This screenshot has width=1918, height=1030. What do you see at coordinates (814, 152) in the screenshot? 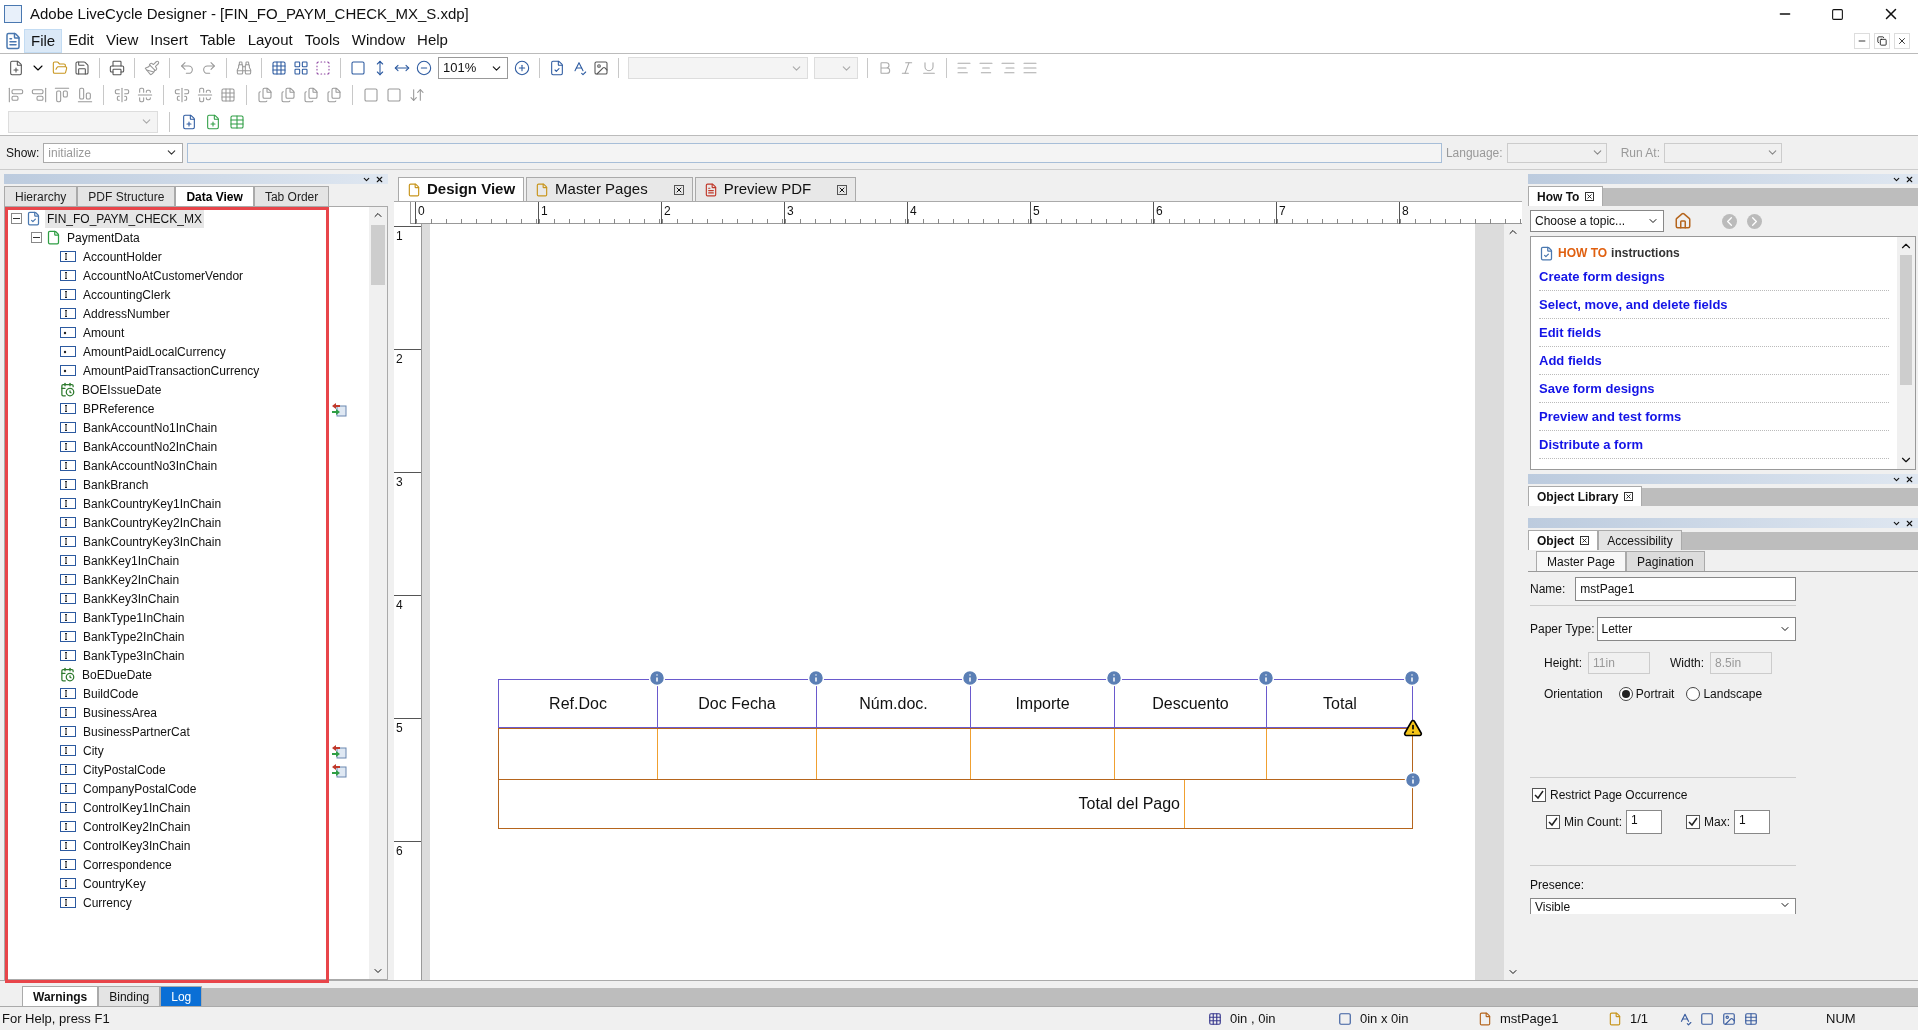
I see `script-field` at bounding box center [814, 152].